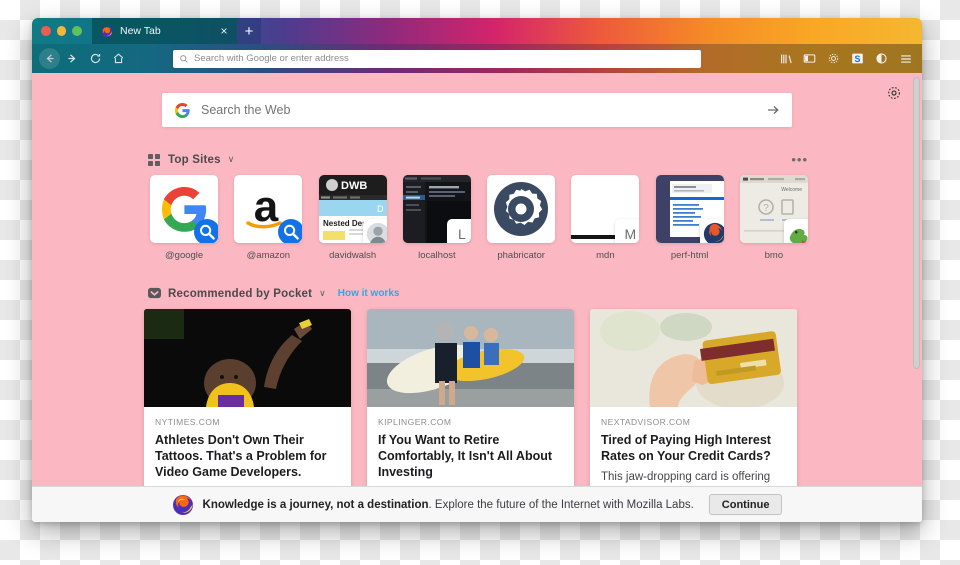 Image resolution: width=960 pixels, height=565 pixels. What do you see at coordinates (436, 209) in the screenshot?
I see `top-site-tile: L` at bounding box center [436, 209].